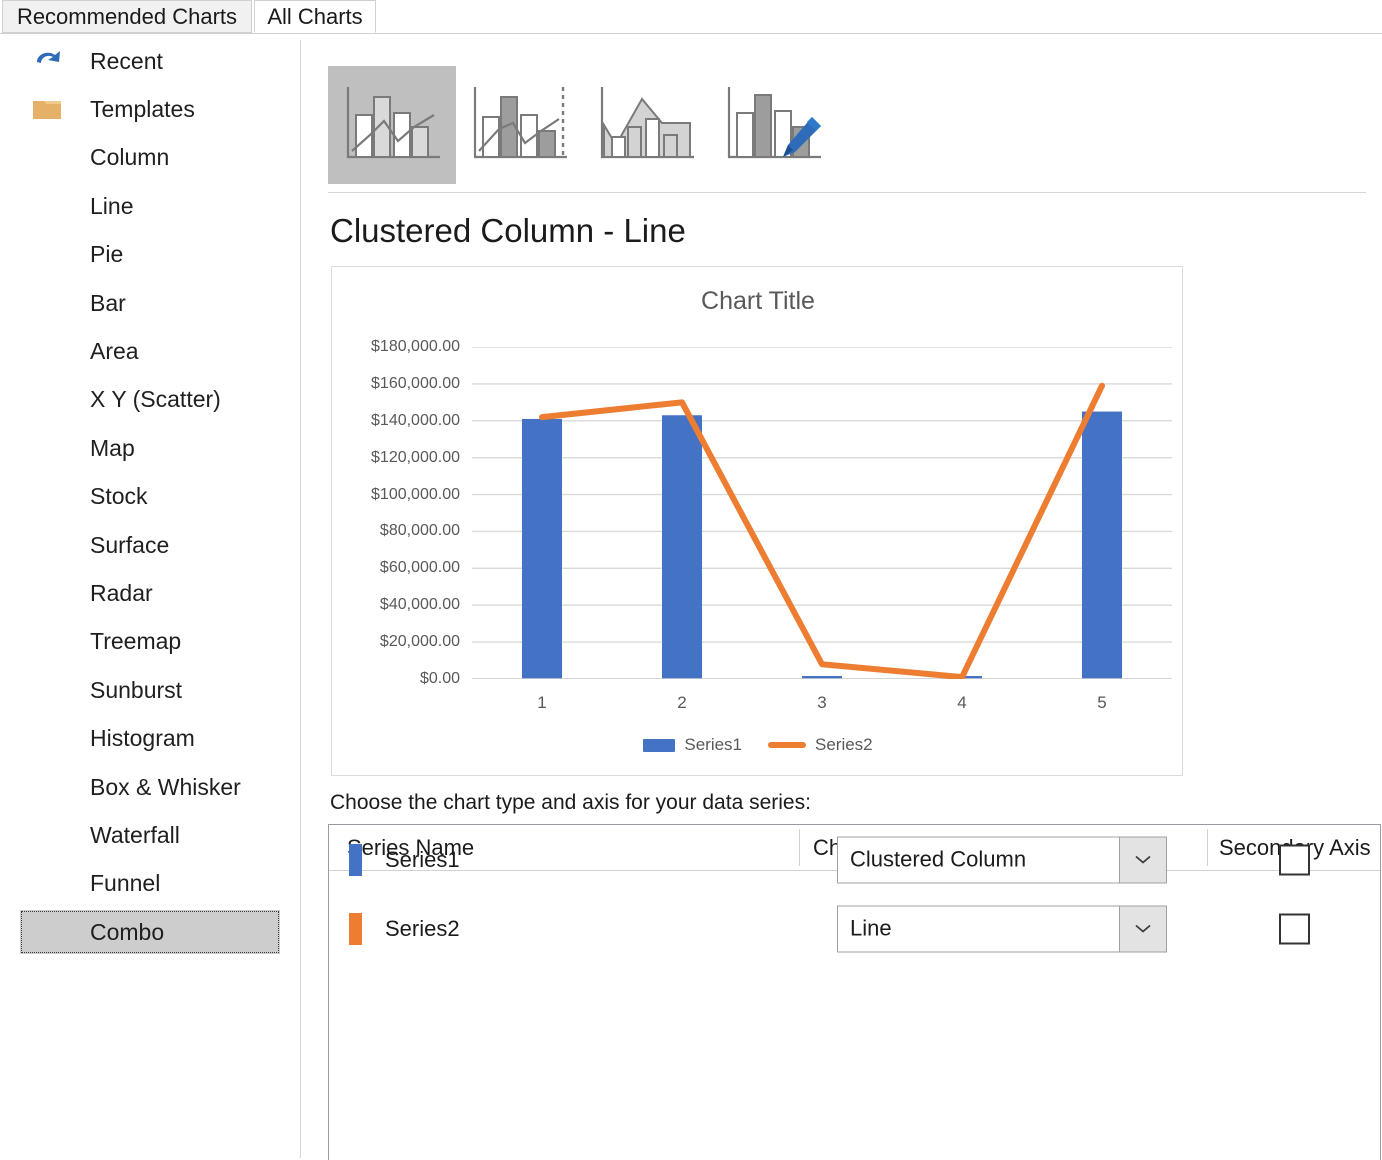  What do you see at coordinates (47, 884) in the screenshot?
I see `funnel-chart-icon` at bounding box center [47, 884].